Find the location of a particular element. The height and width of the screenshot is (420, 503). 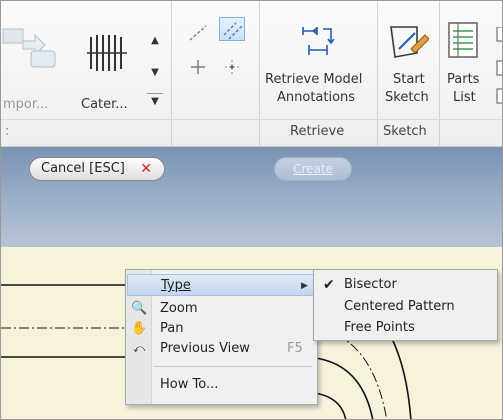

cancel-button: Cancel [ESC] ✕ is located at coordinates (97, 169).